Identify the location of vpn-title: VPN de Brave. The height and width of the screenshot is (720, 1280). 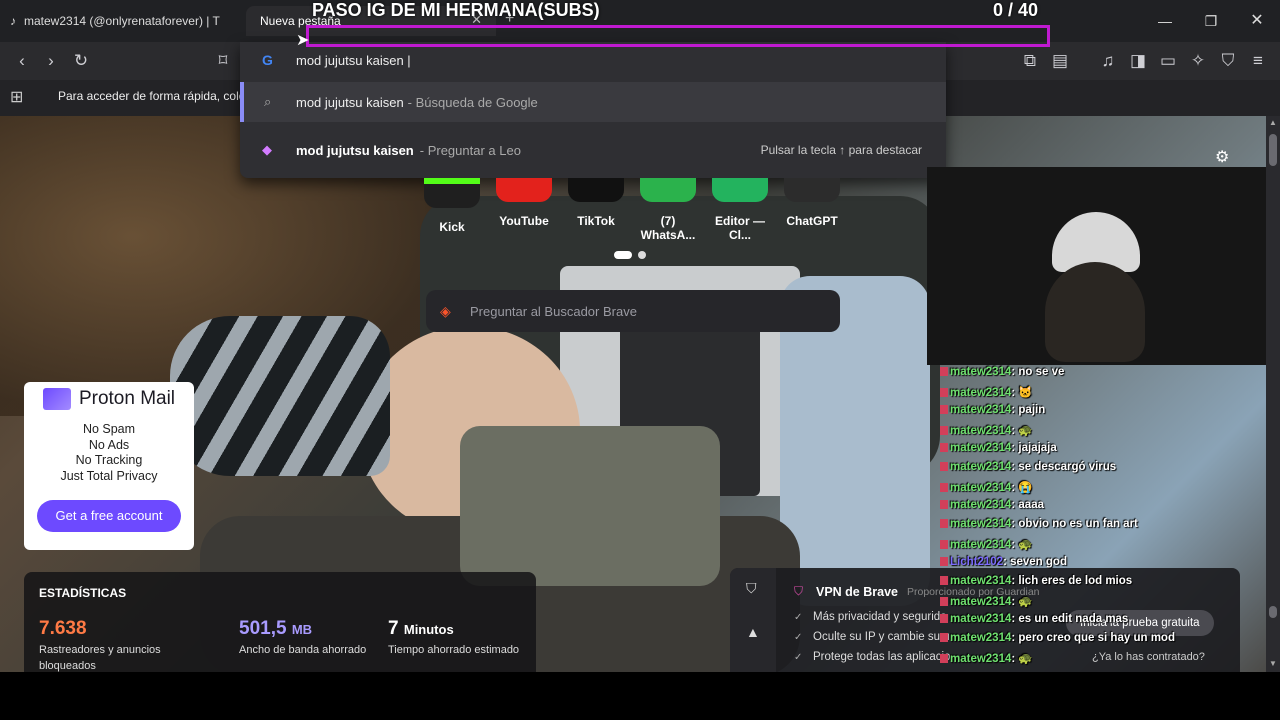
(857, 592).